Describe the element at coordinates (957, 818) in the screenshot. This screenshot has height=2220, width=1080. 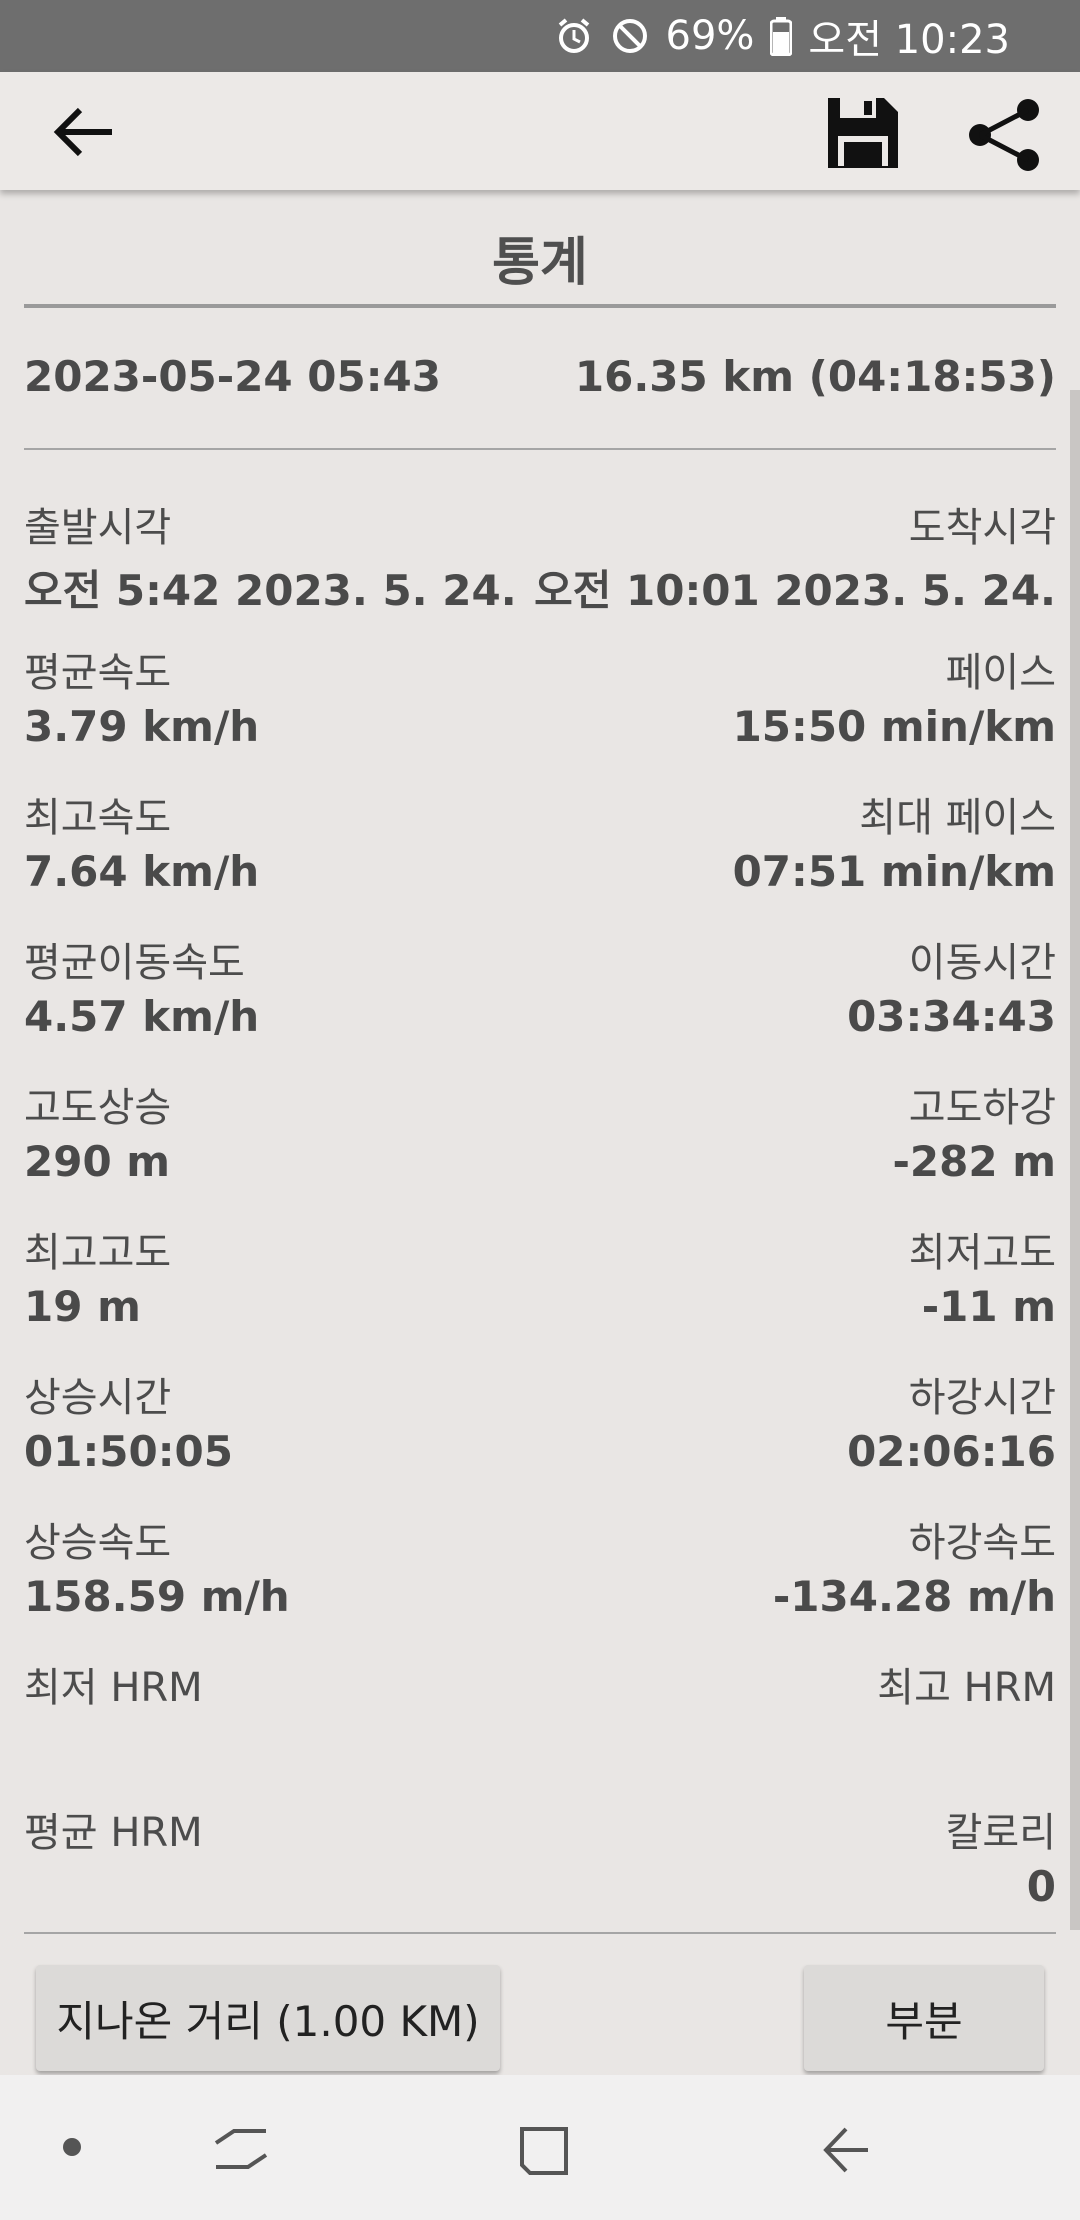
I see `max-pace-label: 최대 페이스` at that location.